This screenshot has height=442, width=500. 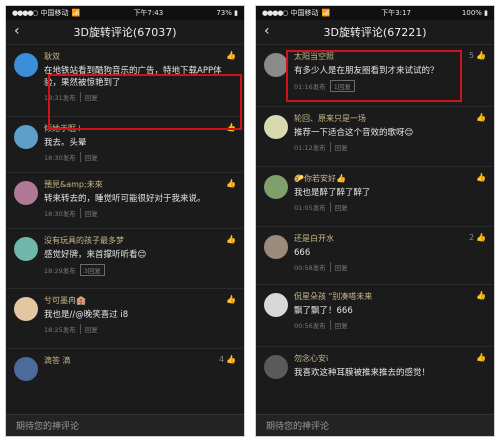 I want to click on comment-text: 推荐一下适合这个音效的歌呀😊, so click(x=354, y=133).